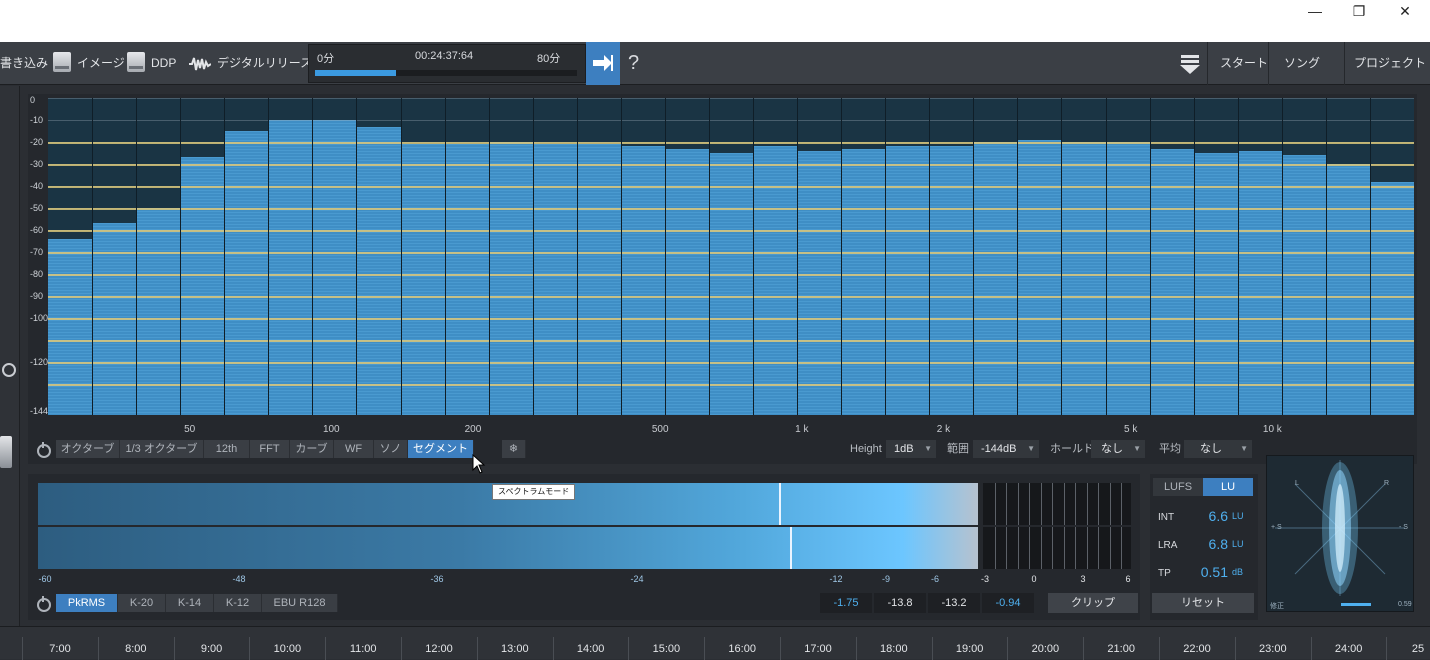  Describe the element at coordinates (900, 603) in the screenshot. I see `readout-rms-left: -13.8` at that location.